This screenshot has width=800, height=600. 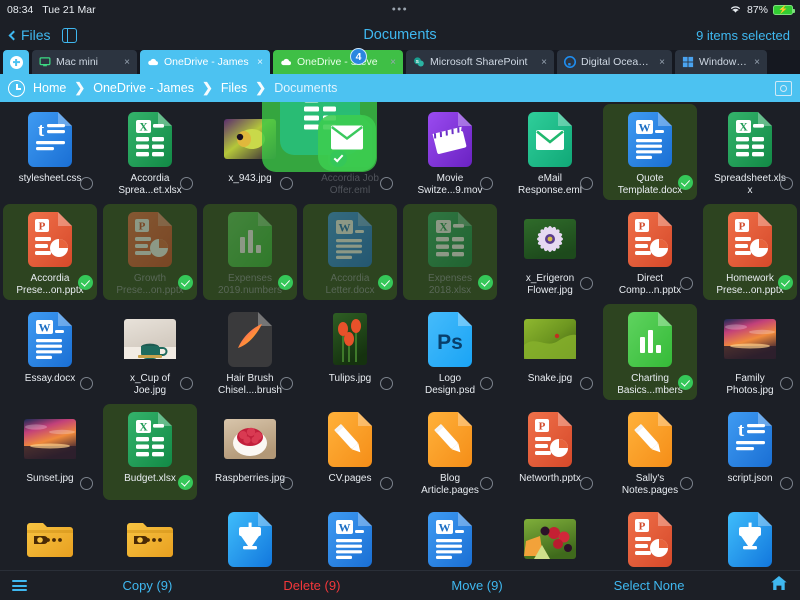 What do you see at coordinates (721, 62) in the screenshot?
I see `tab-windows11: Windows11 ×` at bounding box center [721, 62].